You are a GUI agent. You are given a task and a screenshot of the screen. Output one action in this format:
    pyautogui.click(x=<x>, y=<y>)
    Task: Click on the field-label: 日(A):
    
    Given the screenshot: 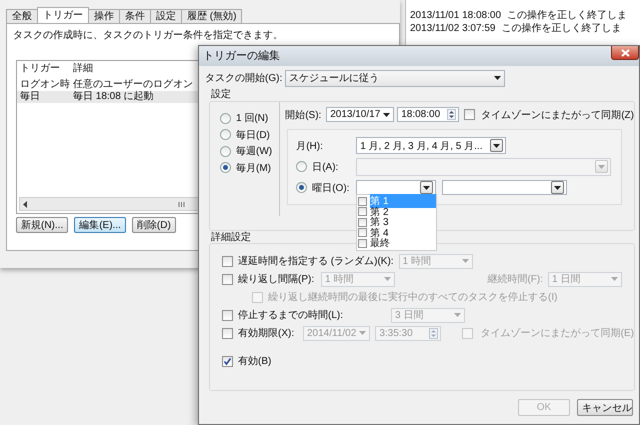 What is the action you would take?
    pyautogui.click(x=326, y=167)
    